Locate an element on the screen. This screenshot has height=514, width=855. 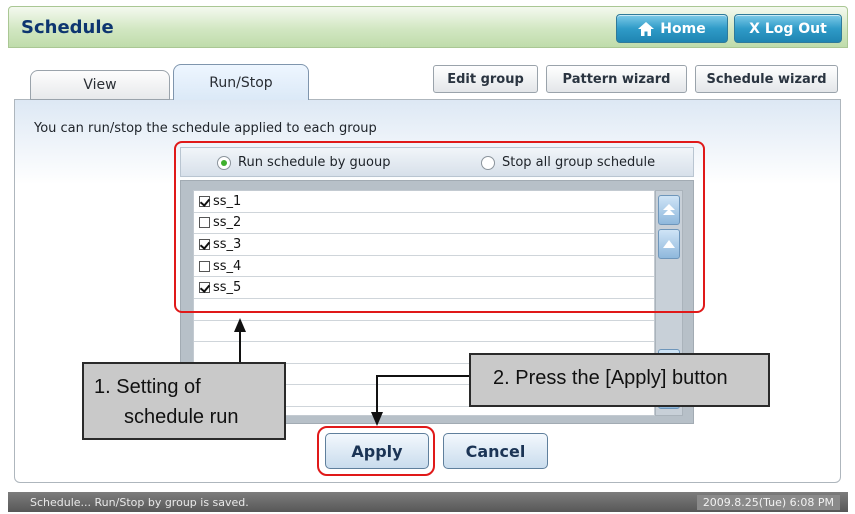
group-name: ss_2 is located at coordinates (227, 223).